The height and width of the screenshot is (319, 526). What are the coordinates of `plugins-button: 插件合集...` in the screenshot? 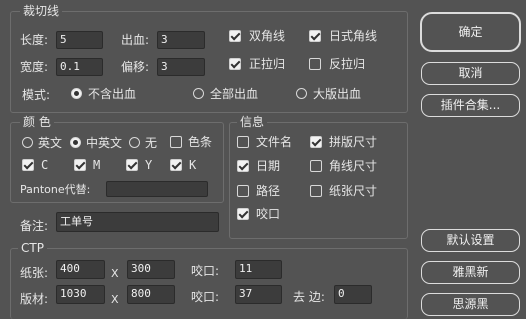 It's located at (470, 105).